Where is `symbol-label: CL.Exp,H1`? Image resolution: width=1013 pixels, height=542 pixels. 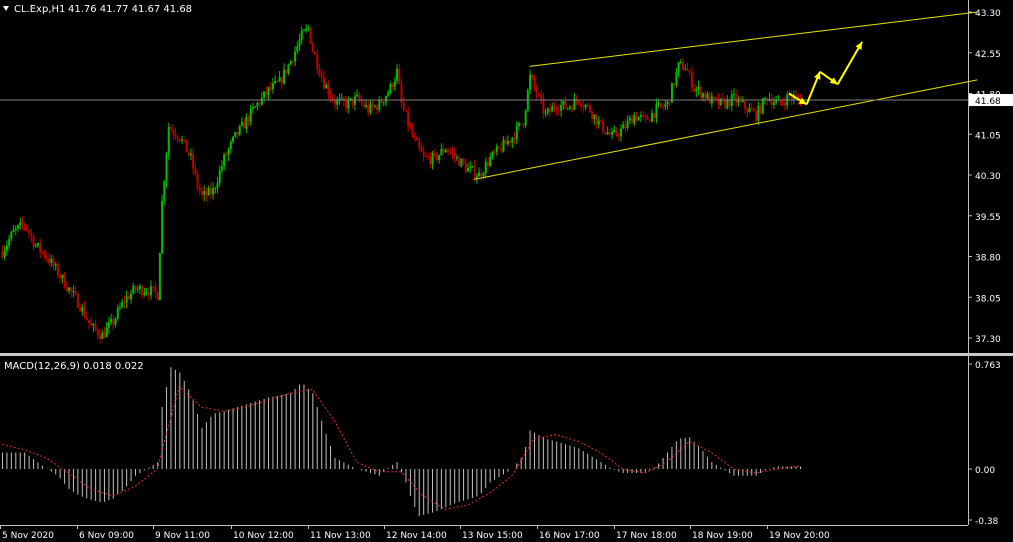
symbol-label: CL.Exp,H1 is located at coordinates (39, 9).